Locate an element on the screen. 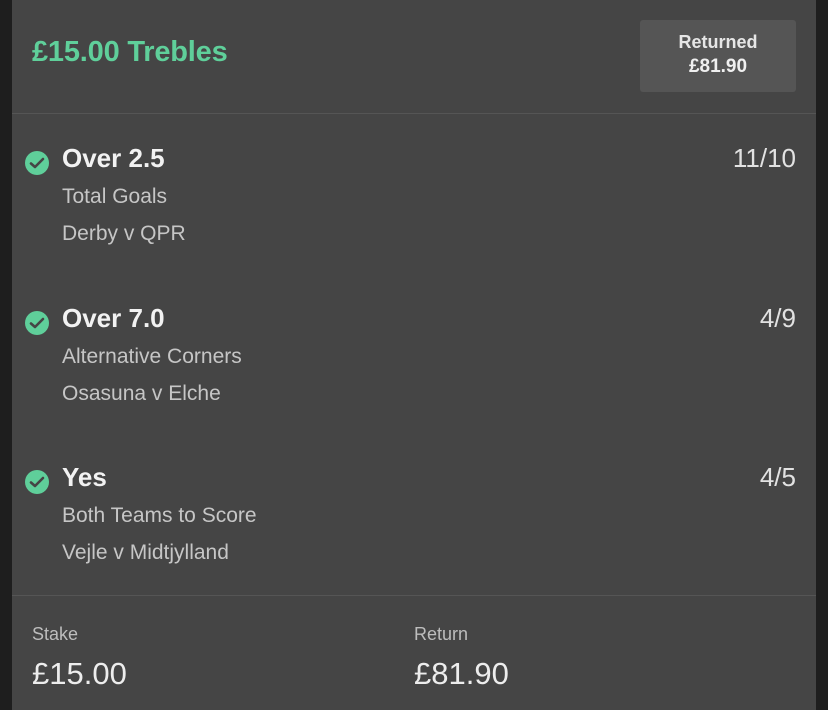 The height and width of the screenshot is (710, 828). selection-market: Both Teams to Score is located at coordinates (159, 515).